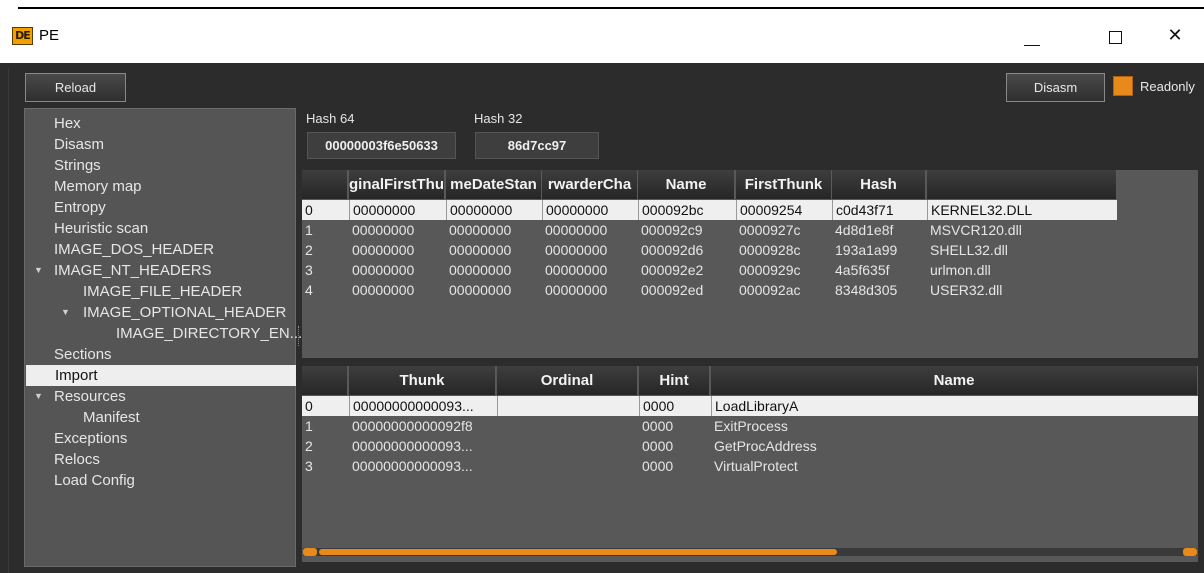  What do you see at coordinates (299, 336) in the screenshot?
I see `splitter-handle` at bounding box center [299, 336].